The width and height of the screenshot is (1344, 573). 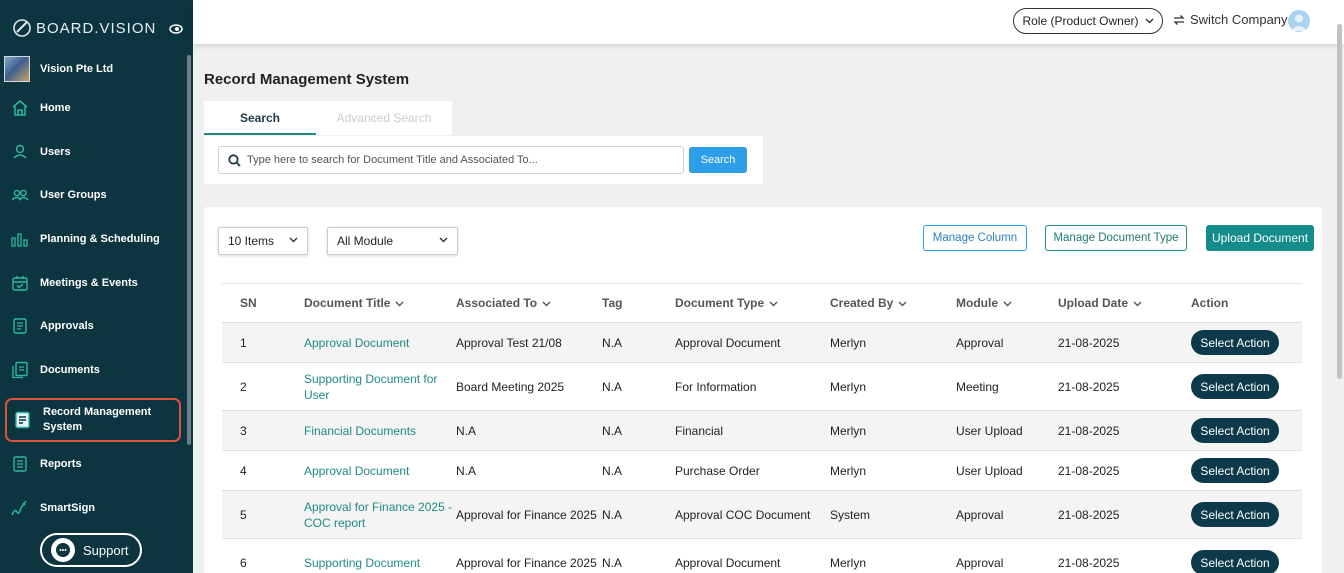 I want to click on cell-action: Select Action, so click(x=1246, y=514).